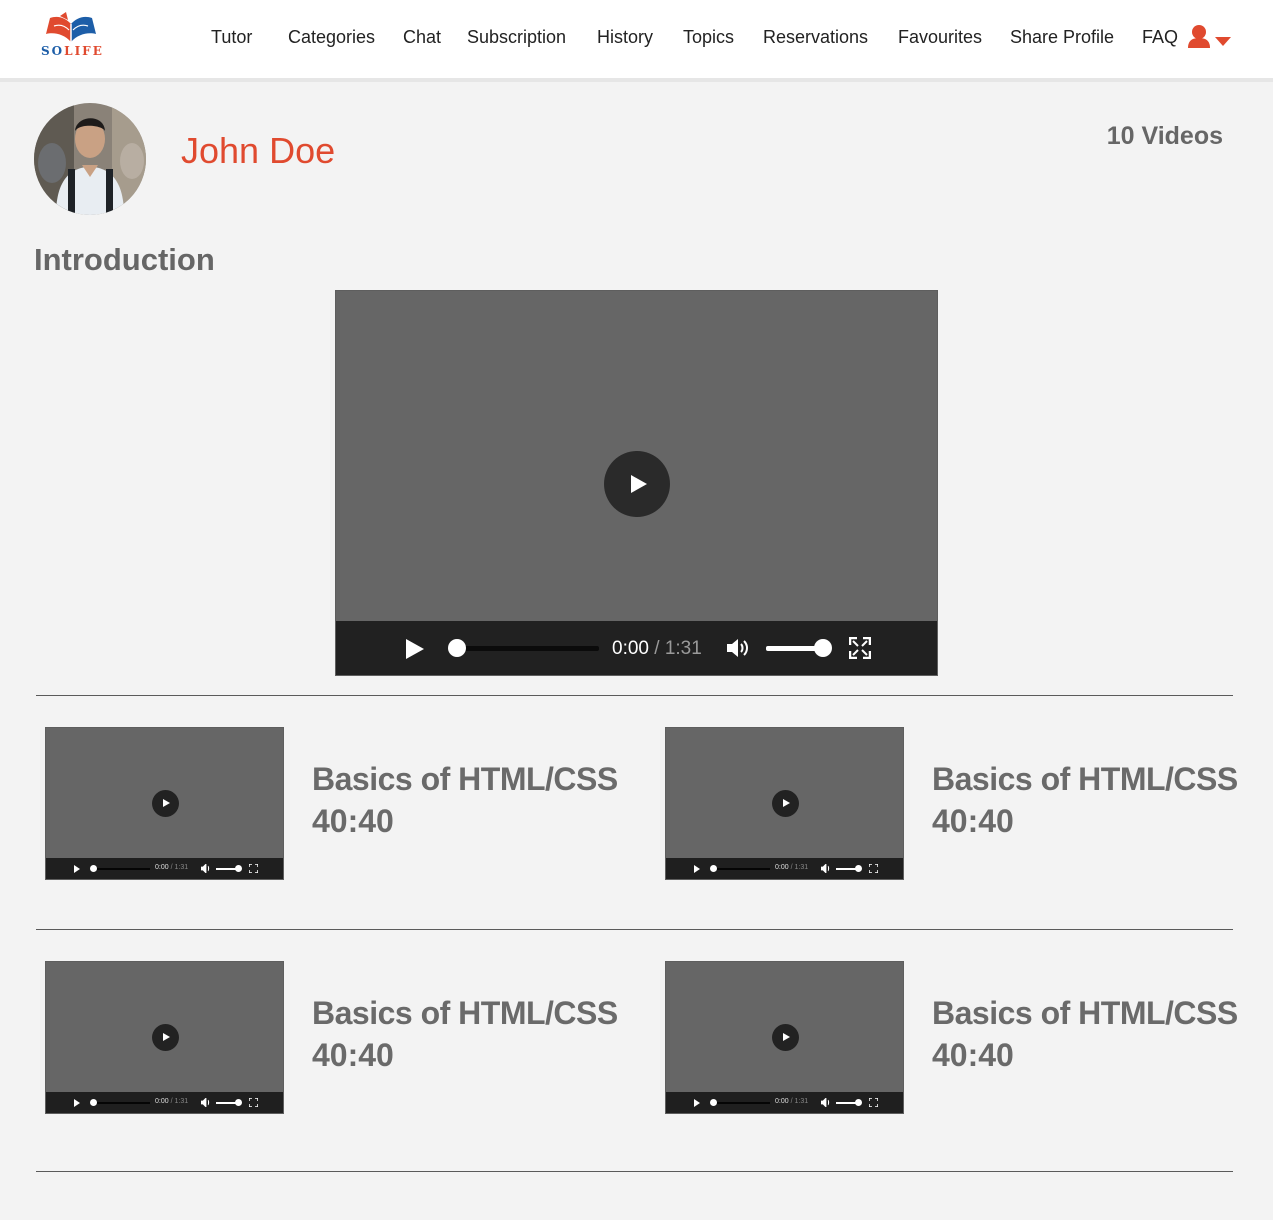 The width and height of the screenshot is (1273, 1220). What do you see at coordinates (1164, 136) in the screenshot?
I see `video-count: 10 Videos` at bounding box center [1164, 136].